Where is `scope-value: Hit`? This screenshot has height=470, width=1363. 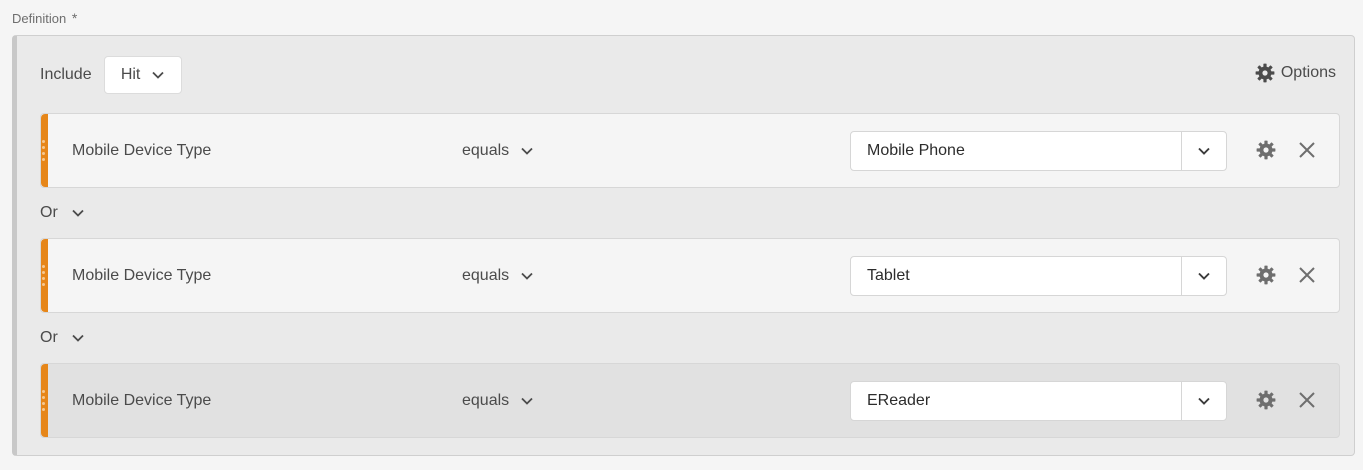 scope-value: Hit is located at coordinates (130, 74).